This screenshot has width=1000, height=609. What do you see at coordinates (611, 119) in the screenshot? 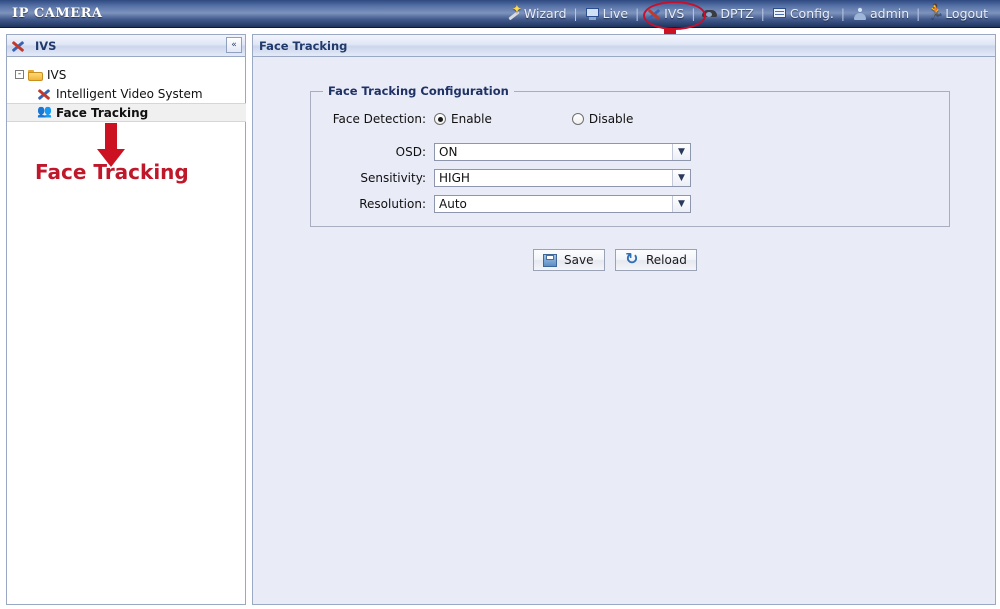
I see `radio-disable-label: Disable` at bounding box center [611, 119].